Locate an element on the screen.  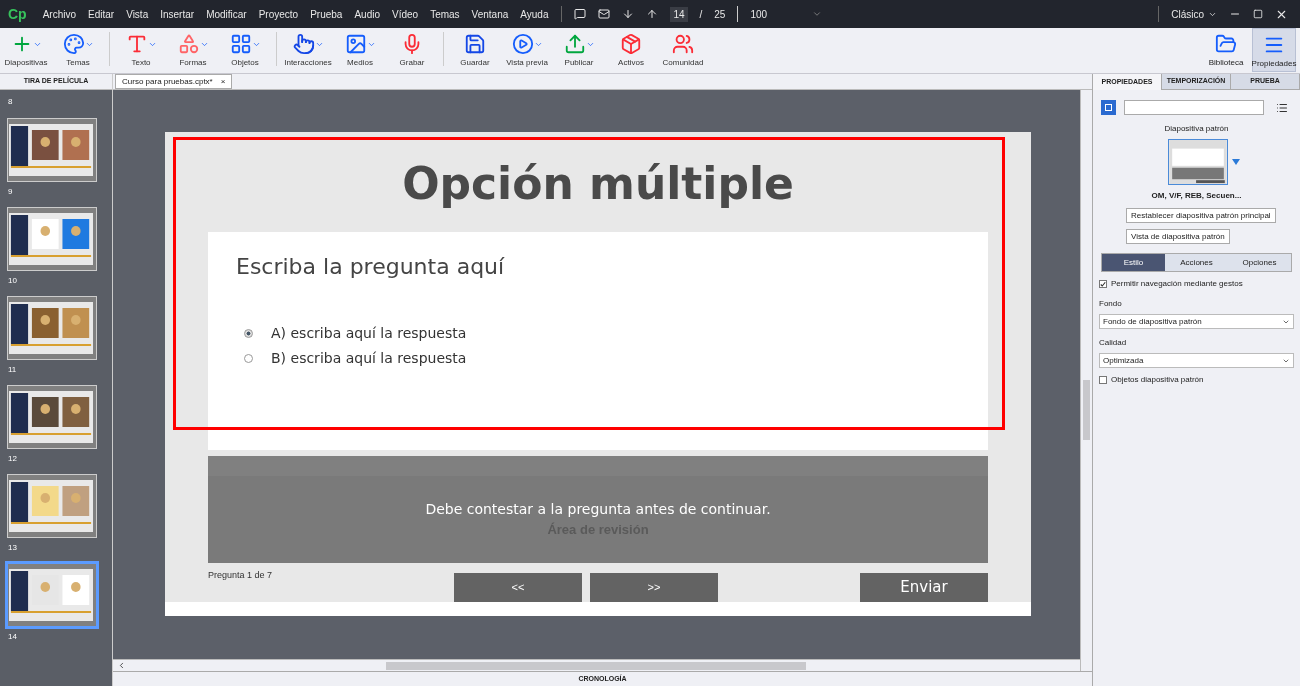
vertical-scrollbar is located at coordinates (1086, 380).